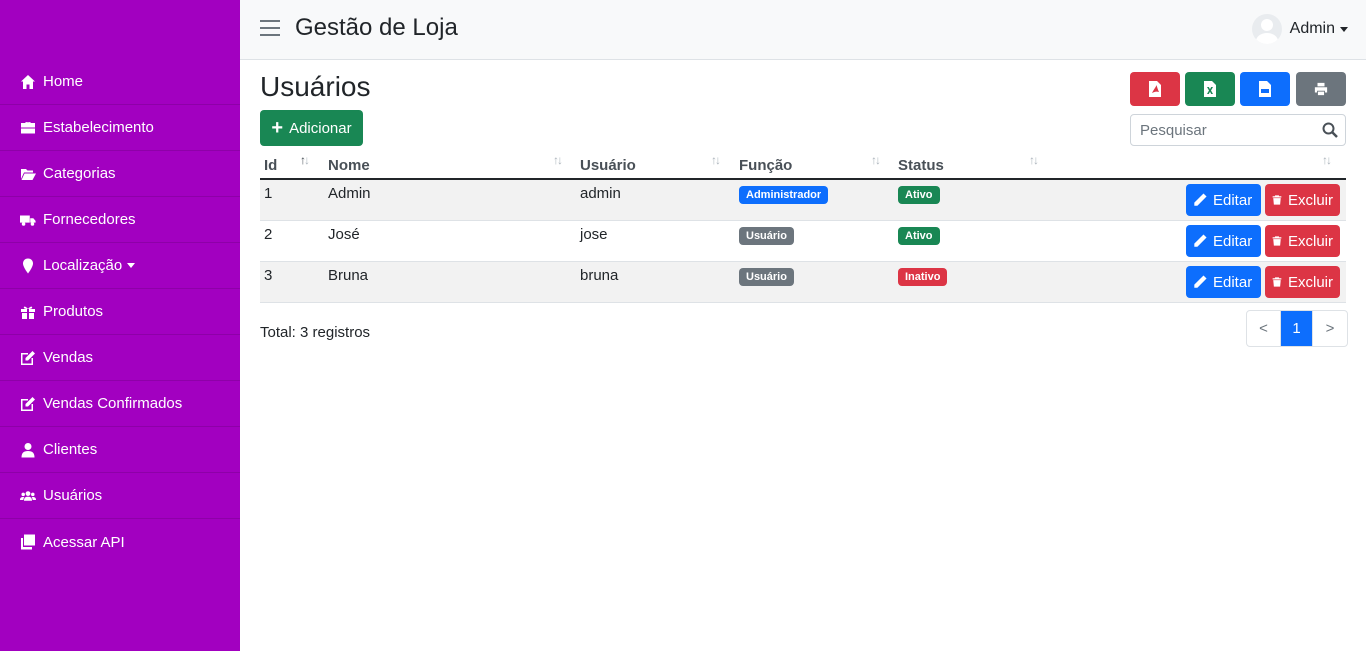 The width and height of the screenshot is (1366, 651). Describe the element at coordinates (803, 30) in the screenshot. I see `topbar: Gestão de Loja Admin` at that location.